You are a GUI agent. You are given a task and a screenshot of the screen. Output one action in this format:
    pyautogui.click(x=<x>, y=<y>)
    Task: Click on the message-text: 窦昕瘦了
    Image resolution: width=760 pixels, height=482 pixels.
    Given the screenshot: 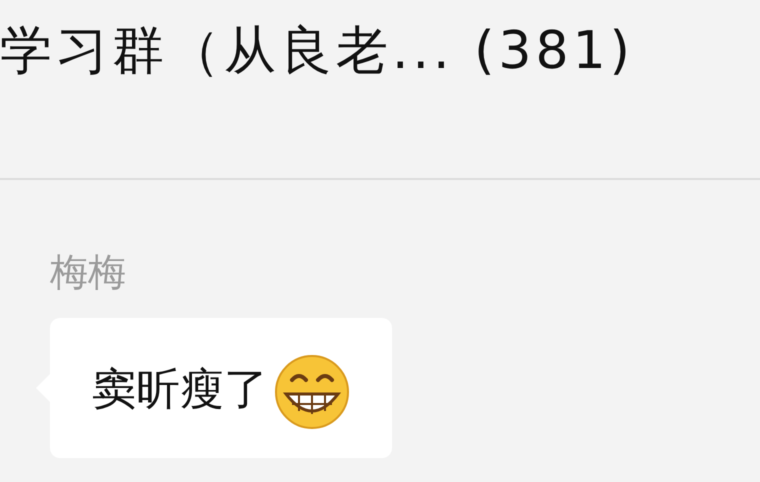 What is the action you would take?
    pyautogui.click(x=180, y=390)
    